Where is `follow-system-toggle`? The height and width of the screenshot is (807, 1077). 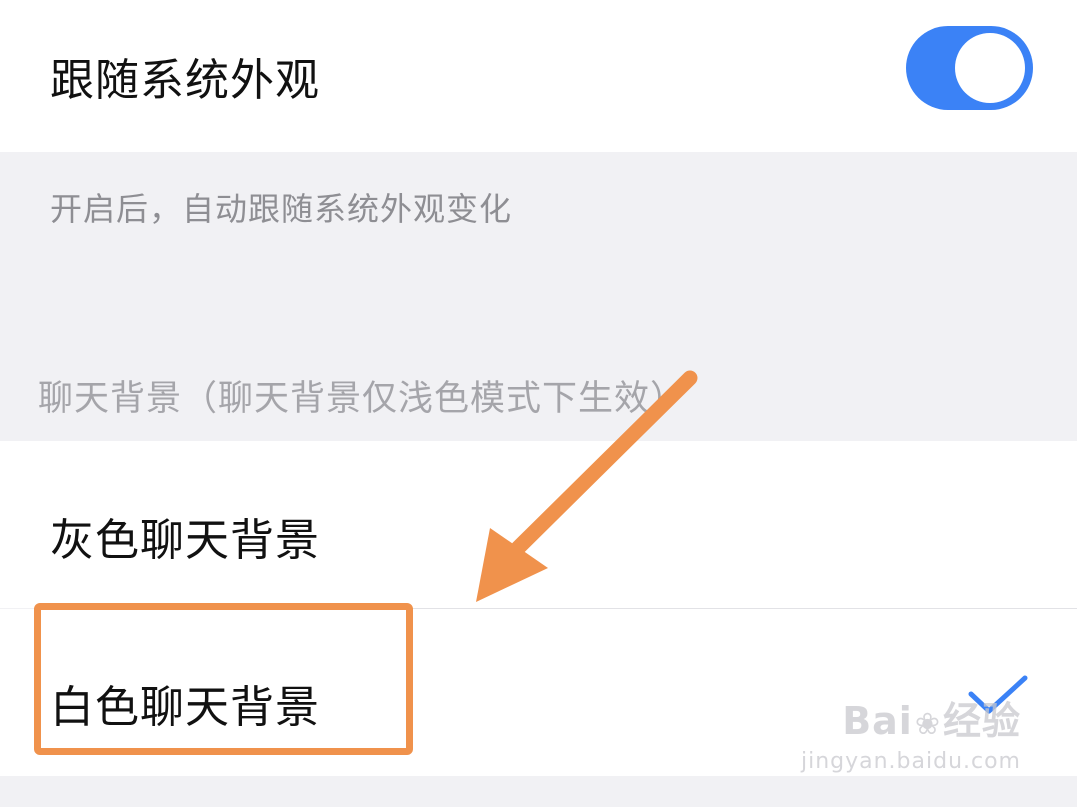
follow-system-toggle is located at coordinates (969, 68).